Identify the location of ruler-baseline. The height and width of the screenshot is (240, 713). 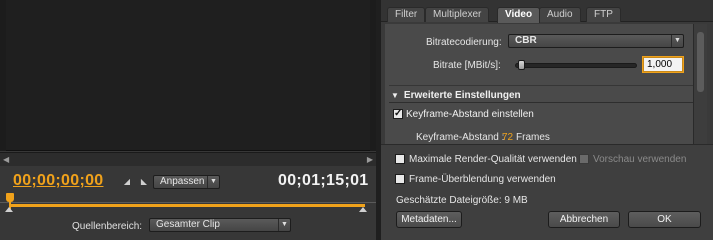
(188, 202).